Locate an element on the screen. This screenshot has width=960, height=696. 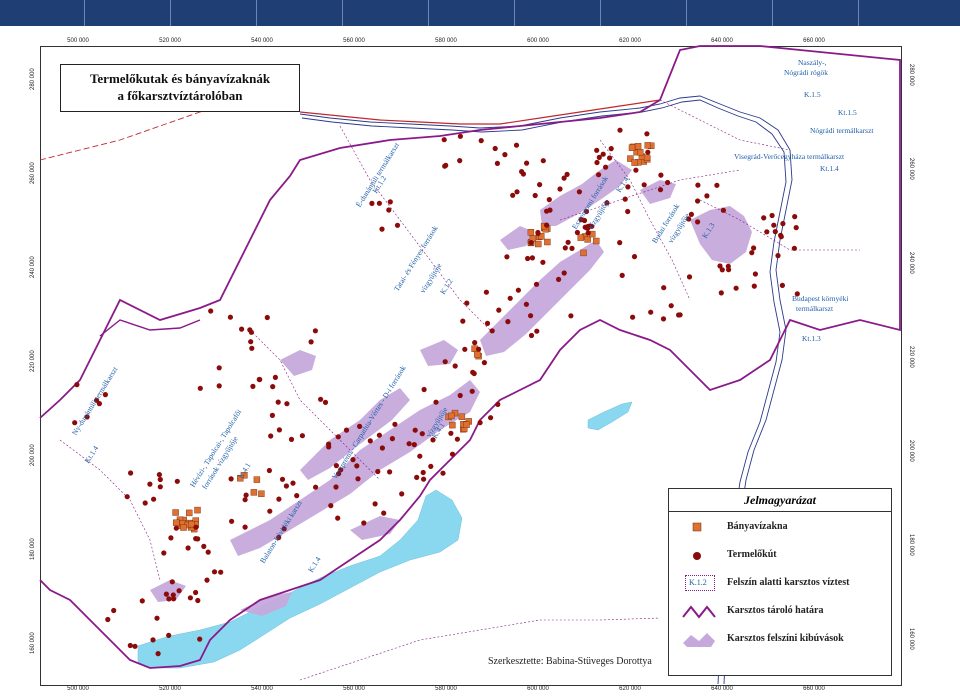
legend-item-well: Termelőkút is located at coordinates (780, 556).